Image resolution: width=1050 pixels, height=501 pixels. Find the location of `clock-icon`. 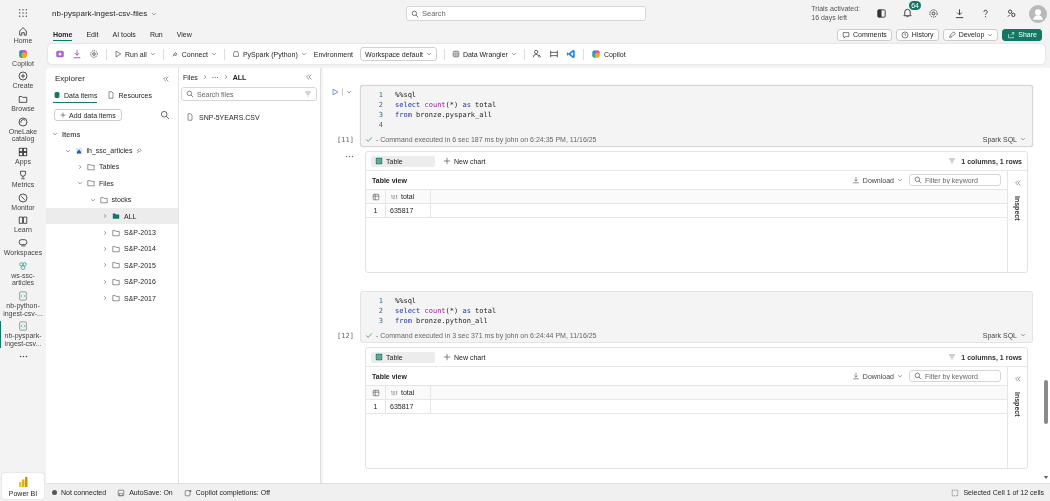

clock-icon is located at coordinates (904, 34).